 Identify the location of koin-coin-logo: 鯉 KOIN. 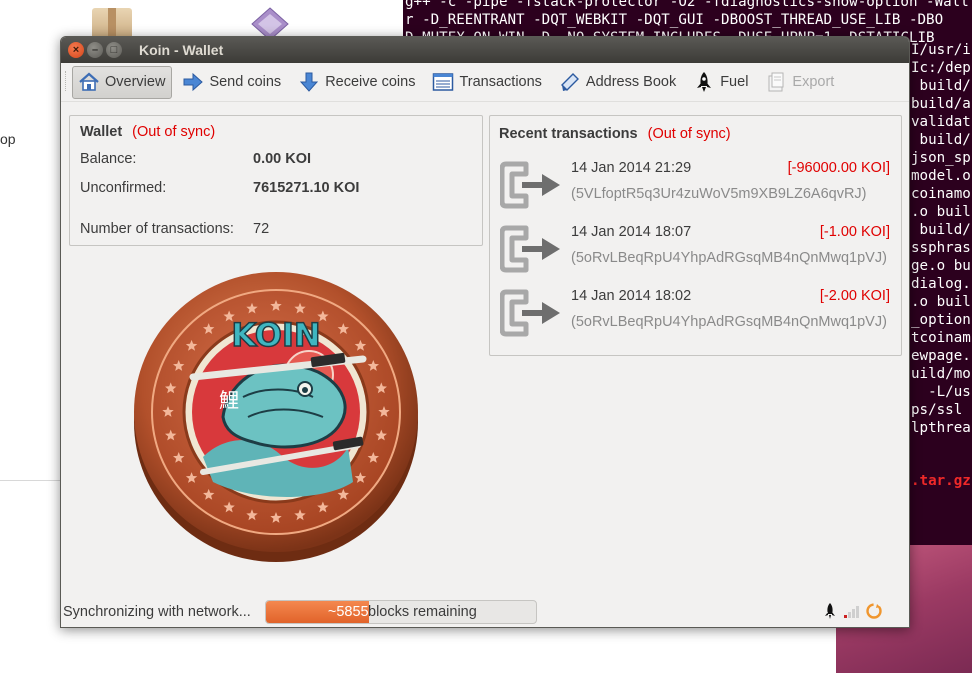
(276, 416).